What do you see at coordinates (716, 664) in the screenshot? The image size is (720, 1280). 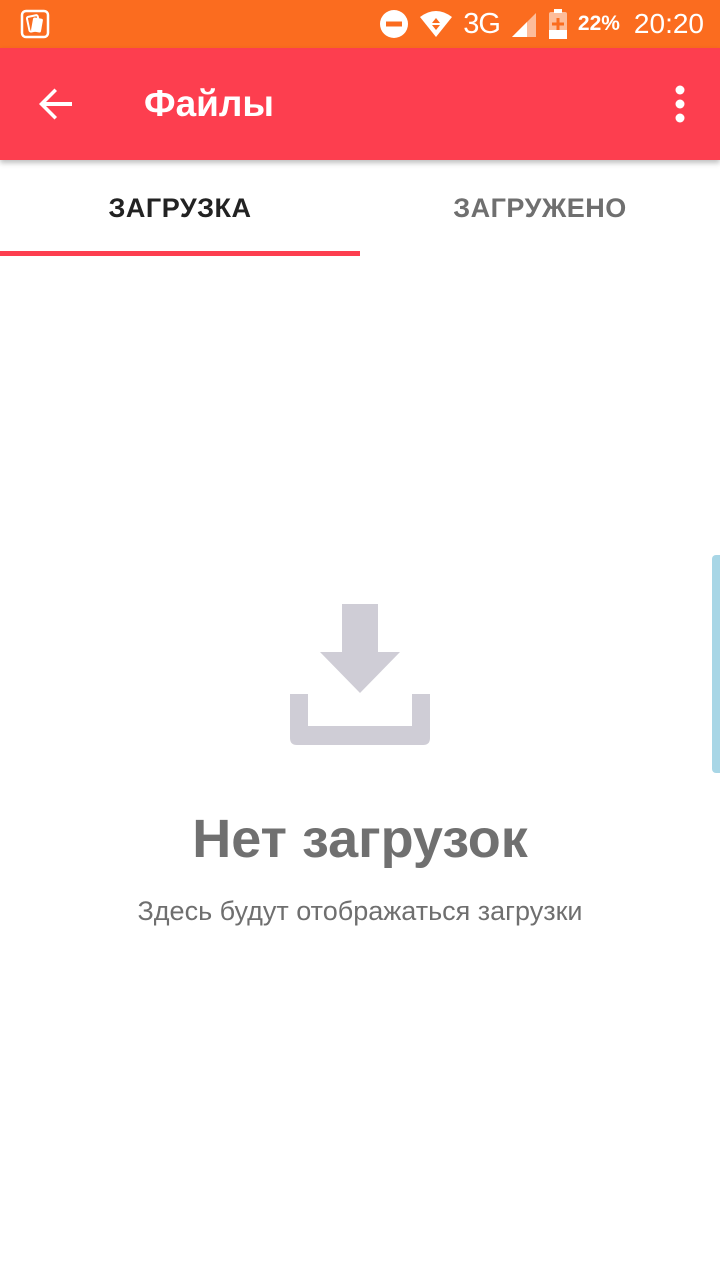 I see `scroll-edge-glow` at bounding box center [716, 664].